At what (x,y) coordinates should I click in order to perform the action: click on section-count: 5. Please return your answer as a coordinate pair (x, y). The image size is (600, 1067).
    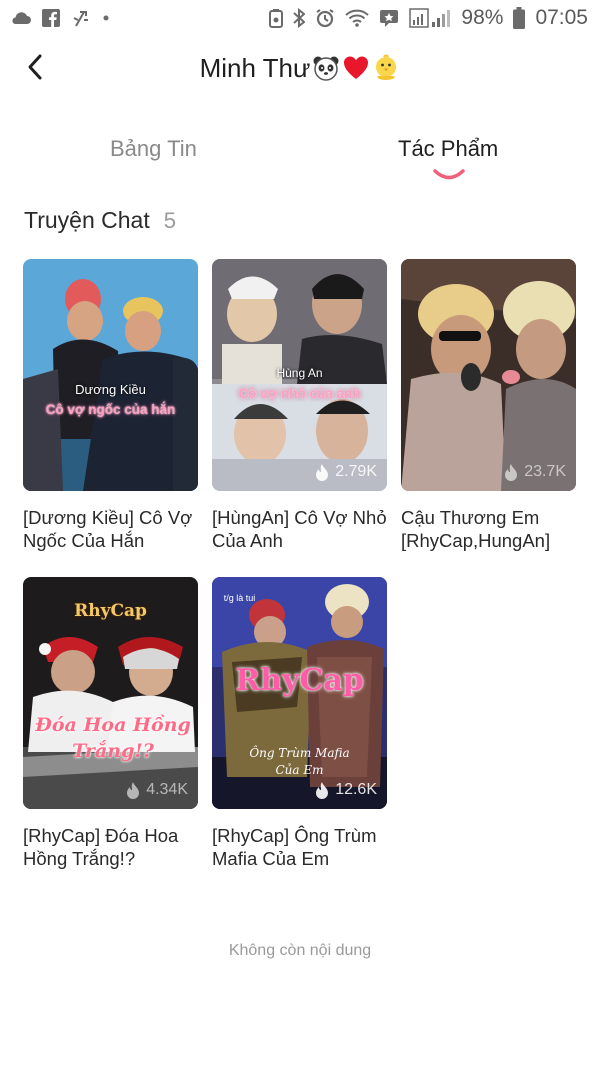
    Looking at the image, I should click on (169, 220).